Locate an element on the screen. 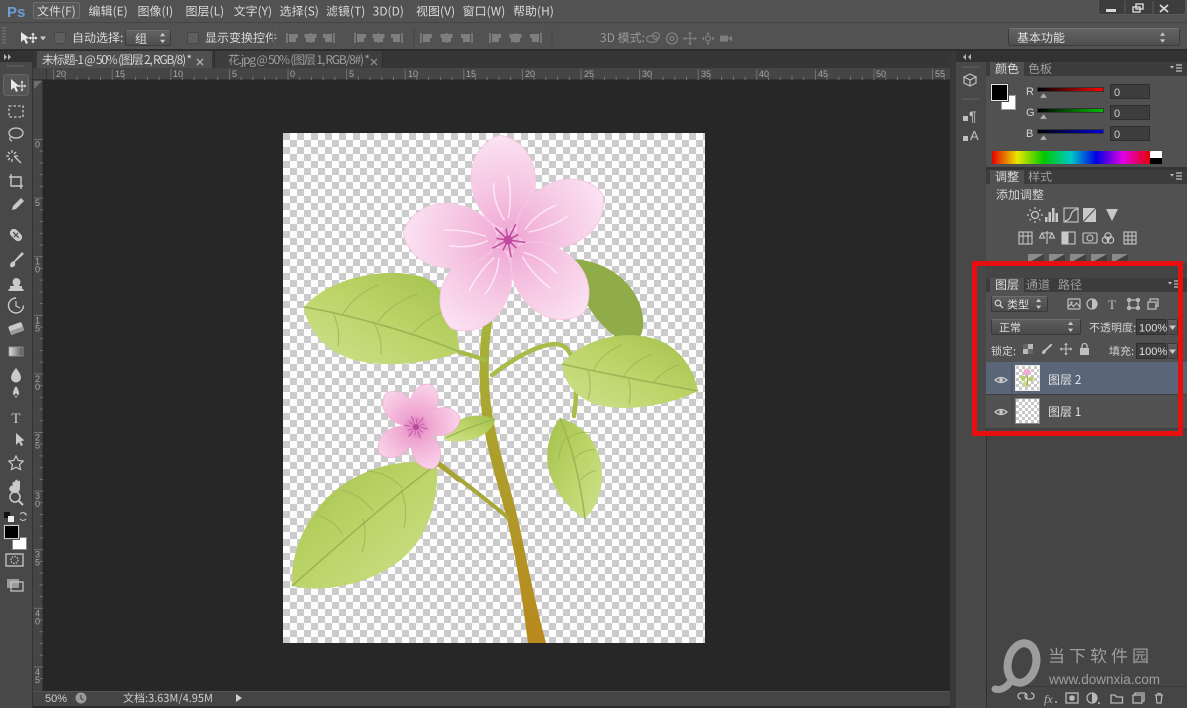 Image resolution: width=1187 pixels, height=708 pixels. svg-text: Ps is located at coordinates (16, 12).